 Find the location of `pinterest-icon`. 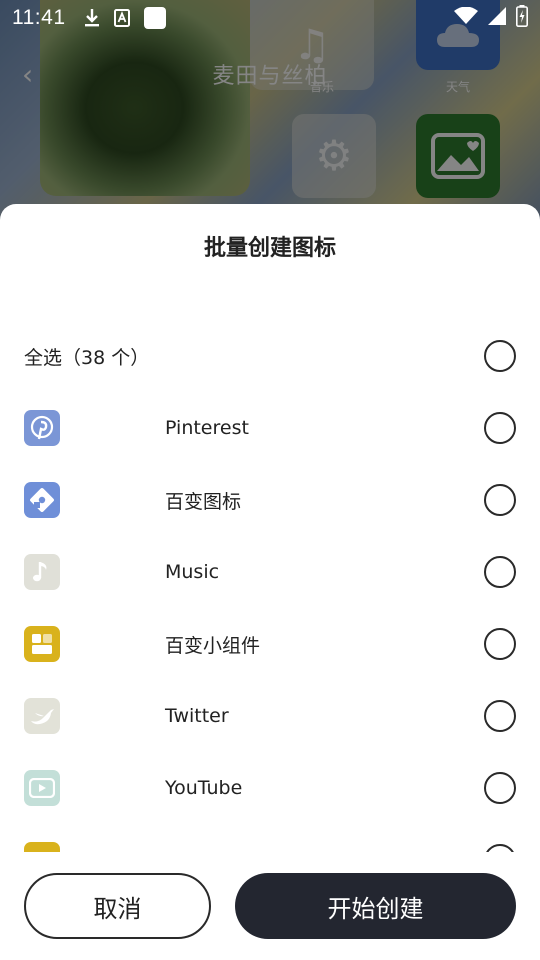

pinterest-icon is located at coordinates (42, 428).